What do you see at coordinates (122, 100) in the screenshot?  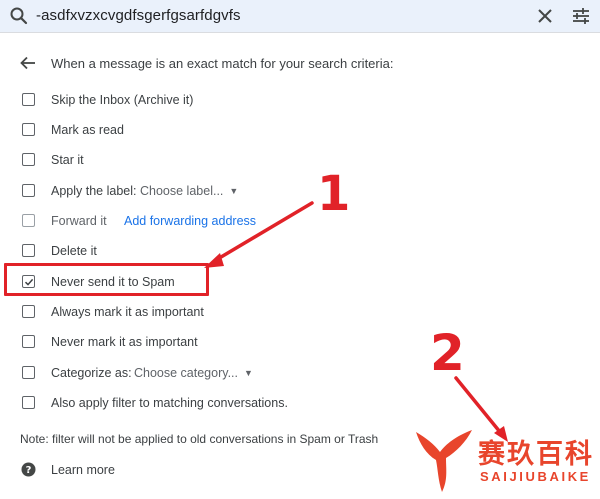 I see `option-label: Skip the Inbox (Archive it)` at bounding box center [122, 100].